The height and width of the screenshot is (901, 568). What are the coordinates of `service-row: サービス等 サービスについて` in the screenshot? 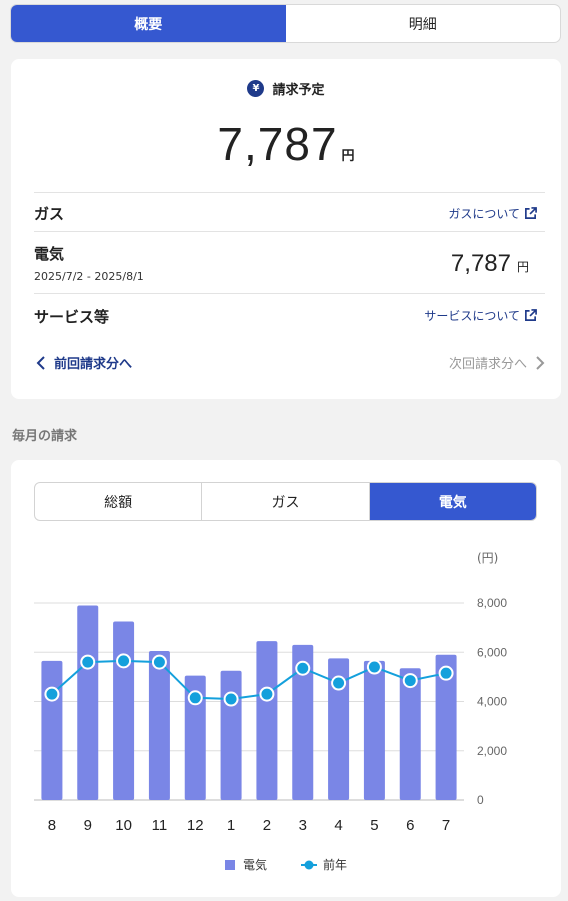 It's located at (289, 314).